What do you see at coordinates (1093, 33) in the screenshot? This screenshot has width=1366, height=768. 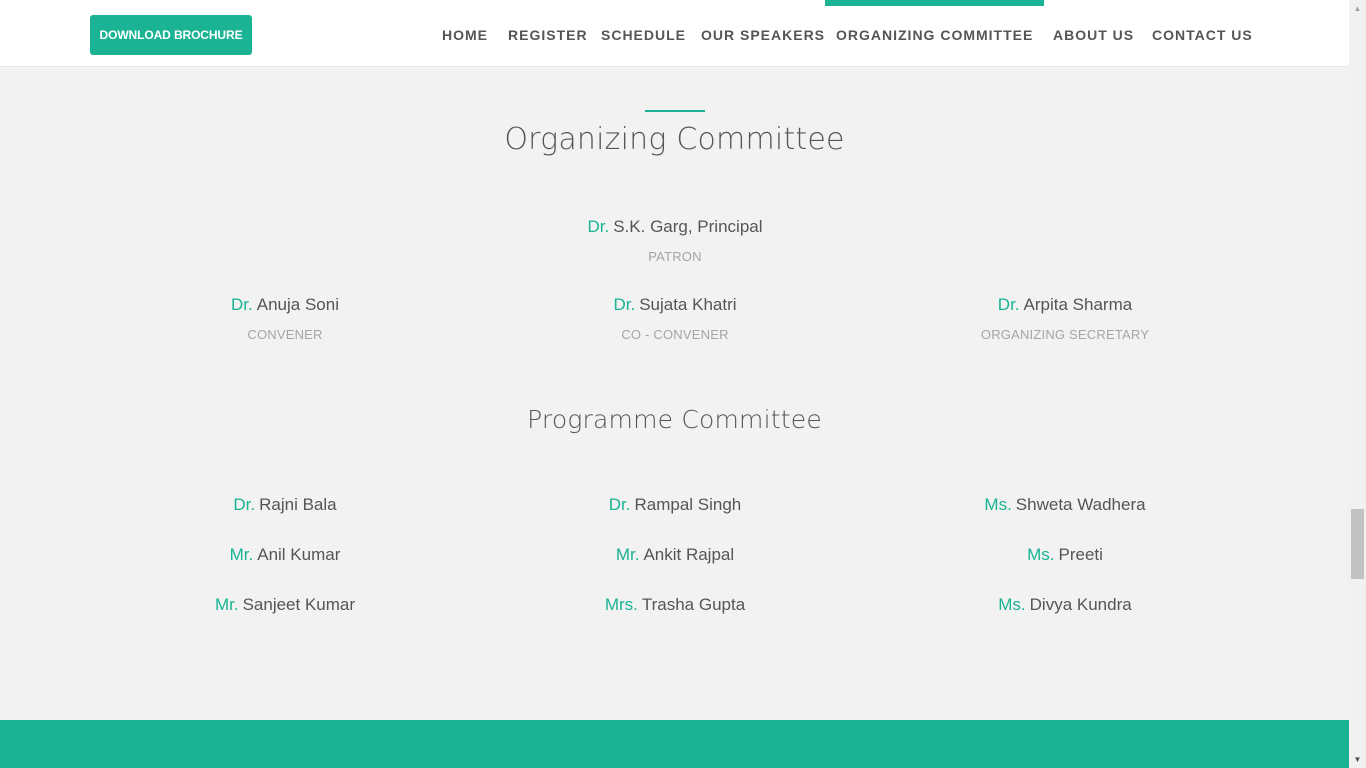 I see `nav-about-us: ABOUT US` at bounding box center [1093, 33].